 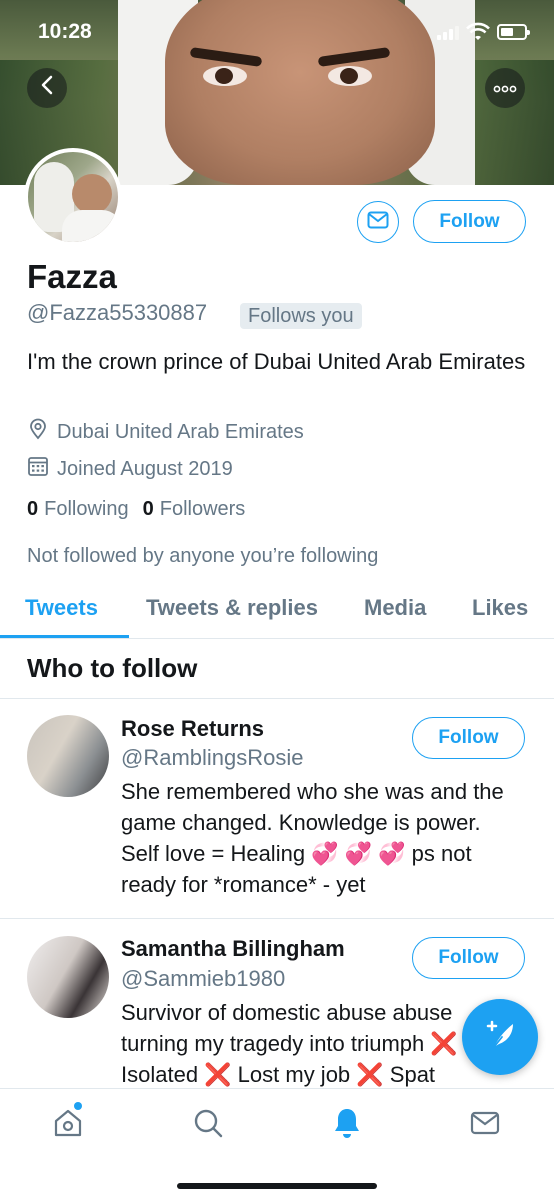 I want to click on follow-button: Follow, so click(x=469, y=221).